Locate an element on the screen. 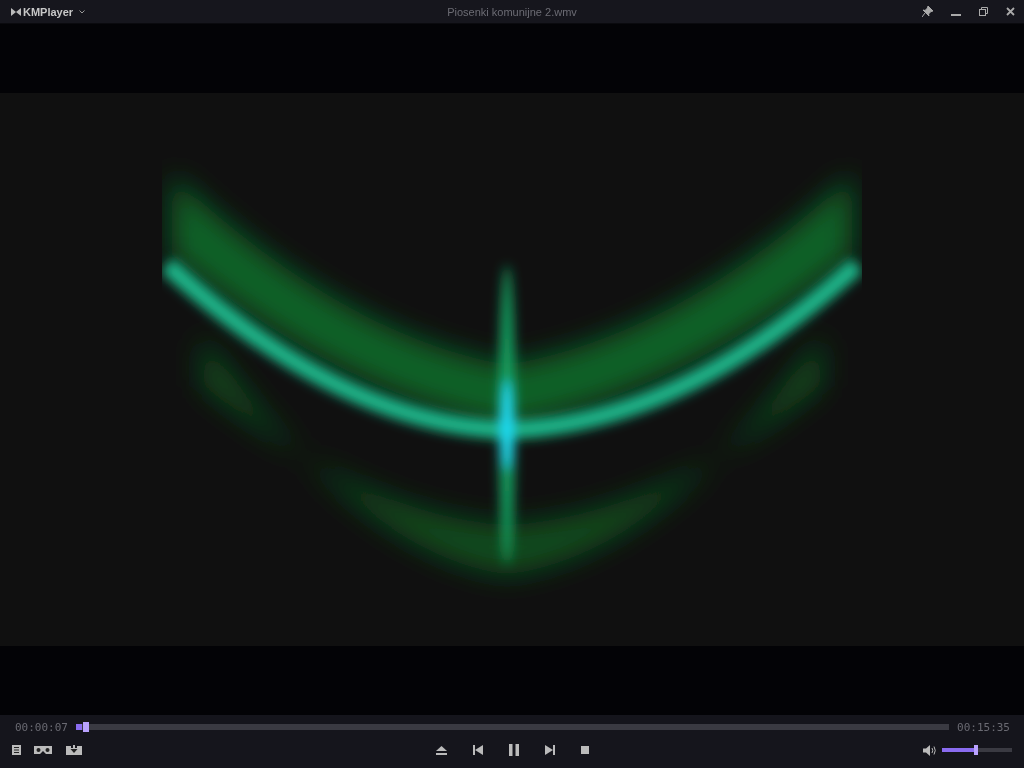  volume-handle is located at coordinates (976, 750).